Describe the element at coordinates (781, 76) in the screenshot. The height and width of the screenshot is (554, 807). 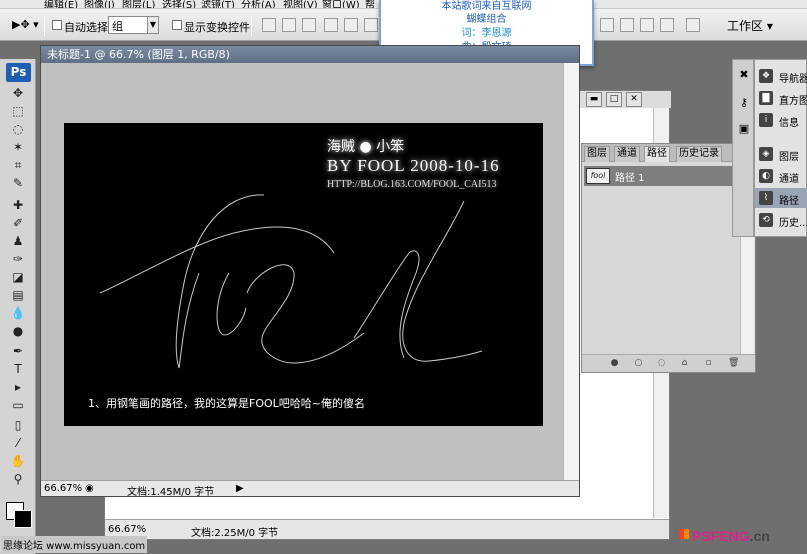
I see `dock-item-navigator: ❖ 导航器` at that location.